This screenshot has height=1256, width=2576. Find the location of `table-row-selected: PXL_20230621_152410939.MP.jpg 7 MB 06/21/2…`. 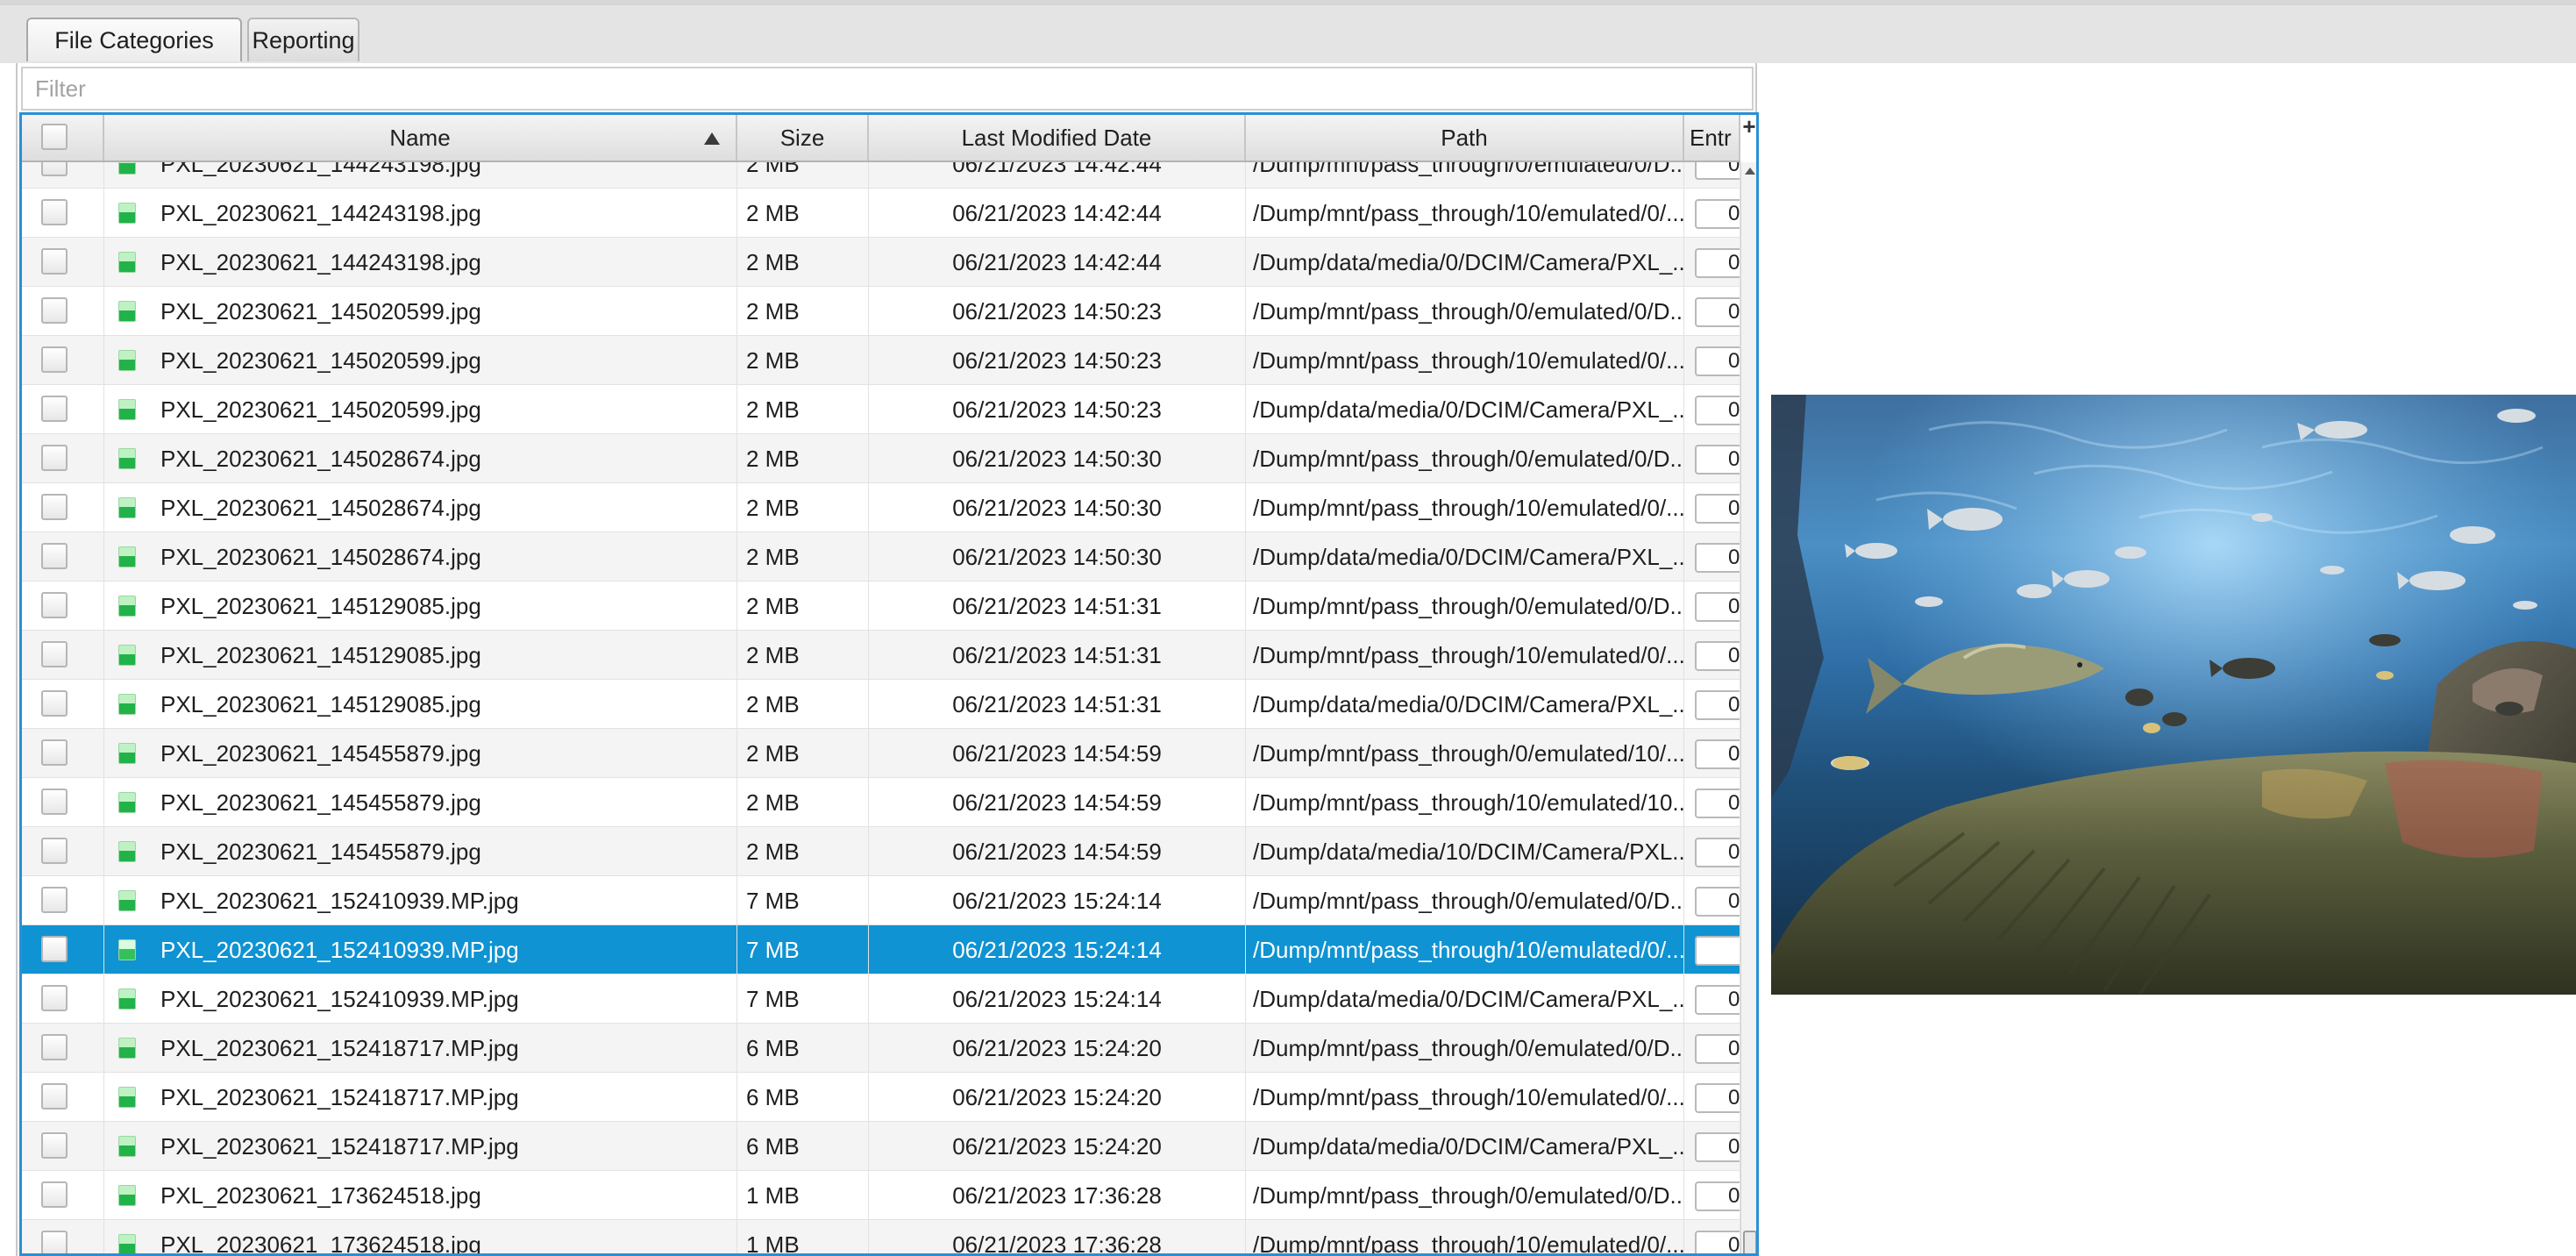

table-row-selected: PXL_20230621_152410939.MP.jpg 7 MB 06/21/2… is located at coordinates (881, 949).